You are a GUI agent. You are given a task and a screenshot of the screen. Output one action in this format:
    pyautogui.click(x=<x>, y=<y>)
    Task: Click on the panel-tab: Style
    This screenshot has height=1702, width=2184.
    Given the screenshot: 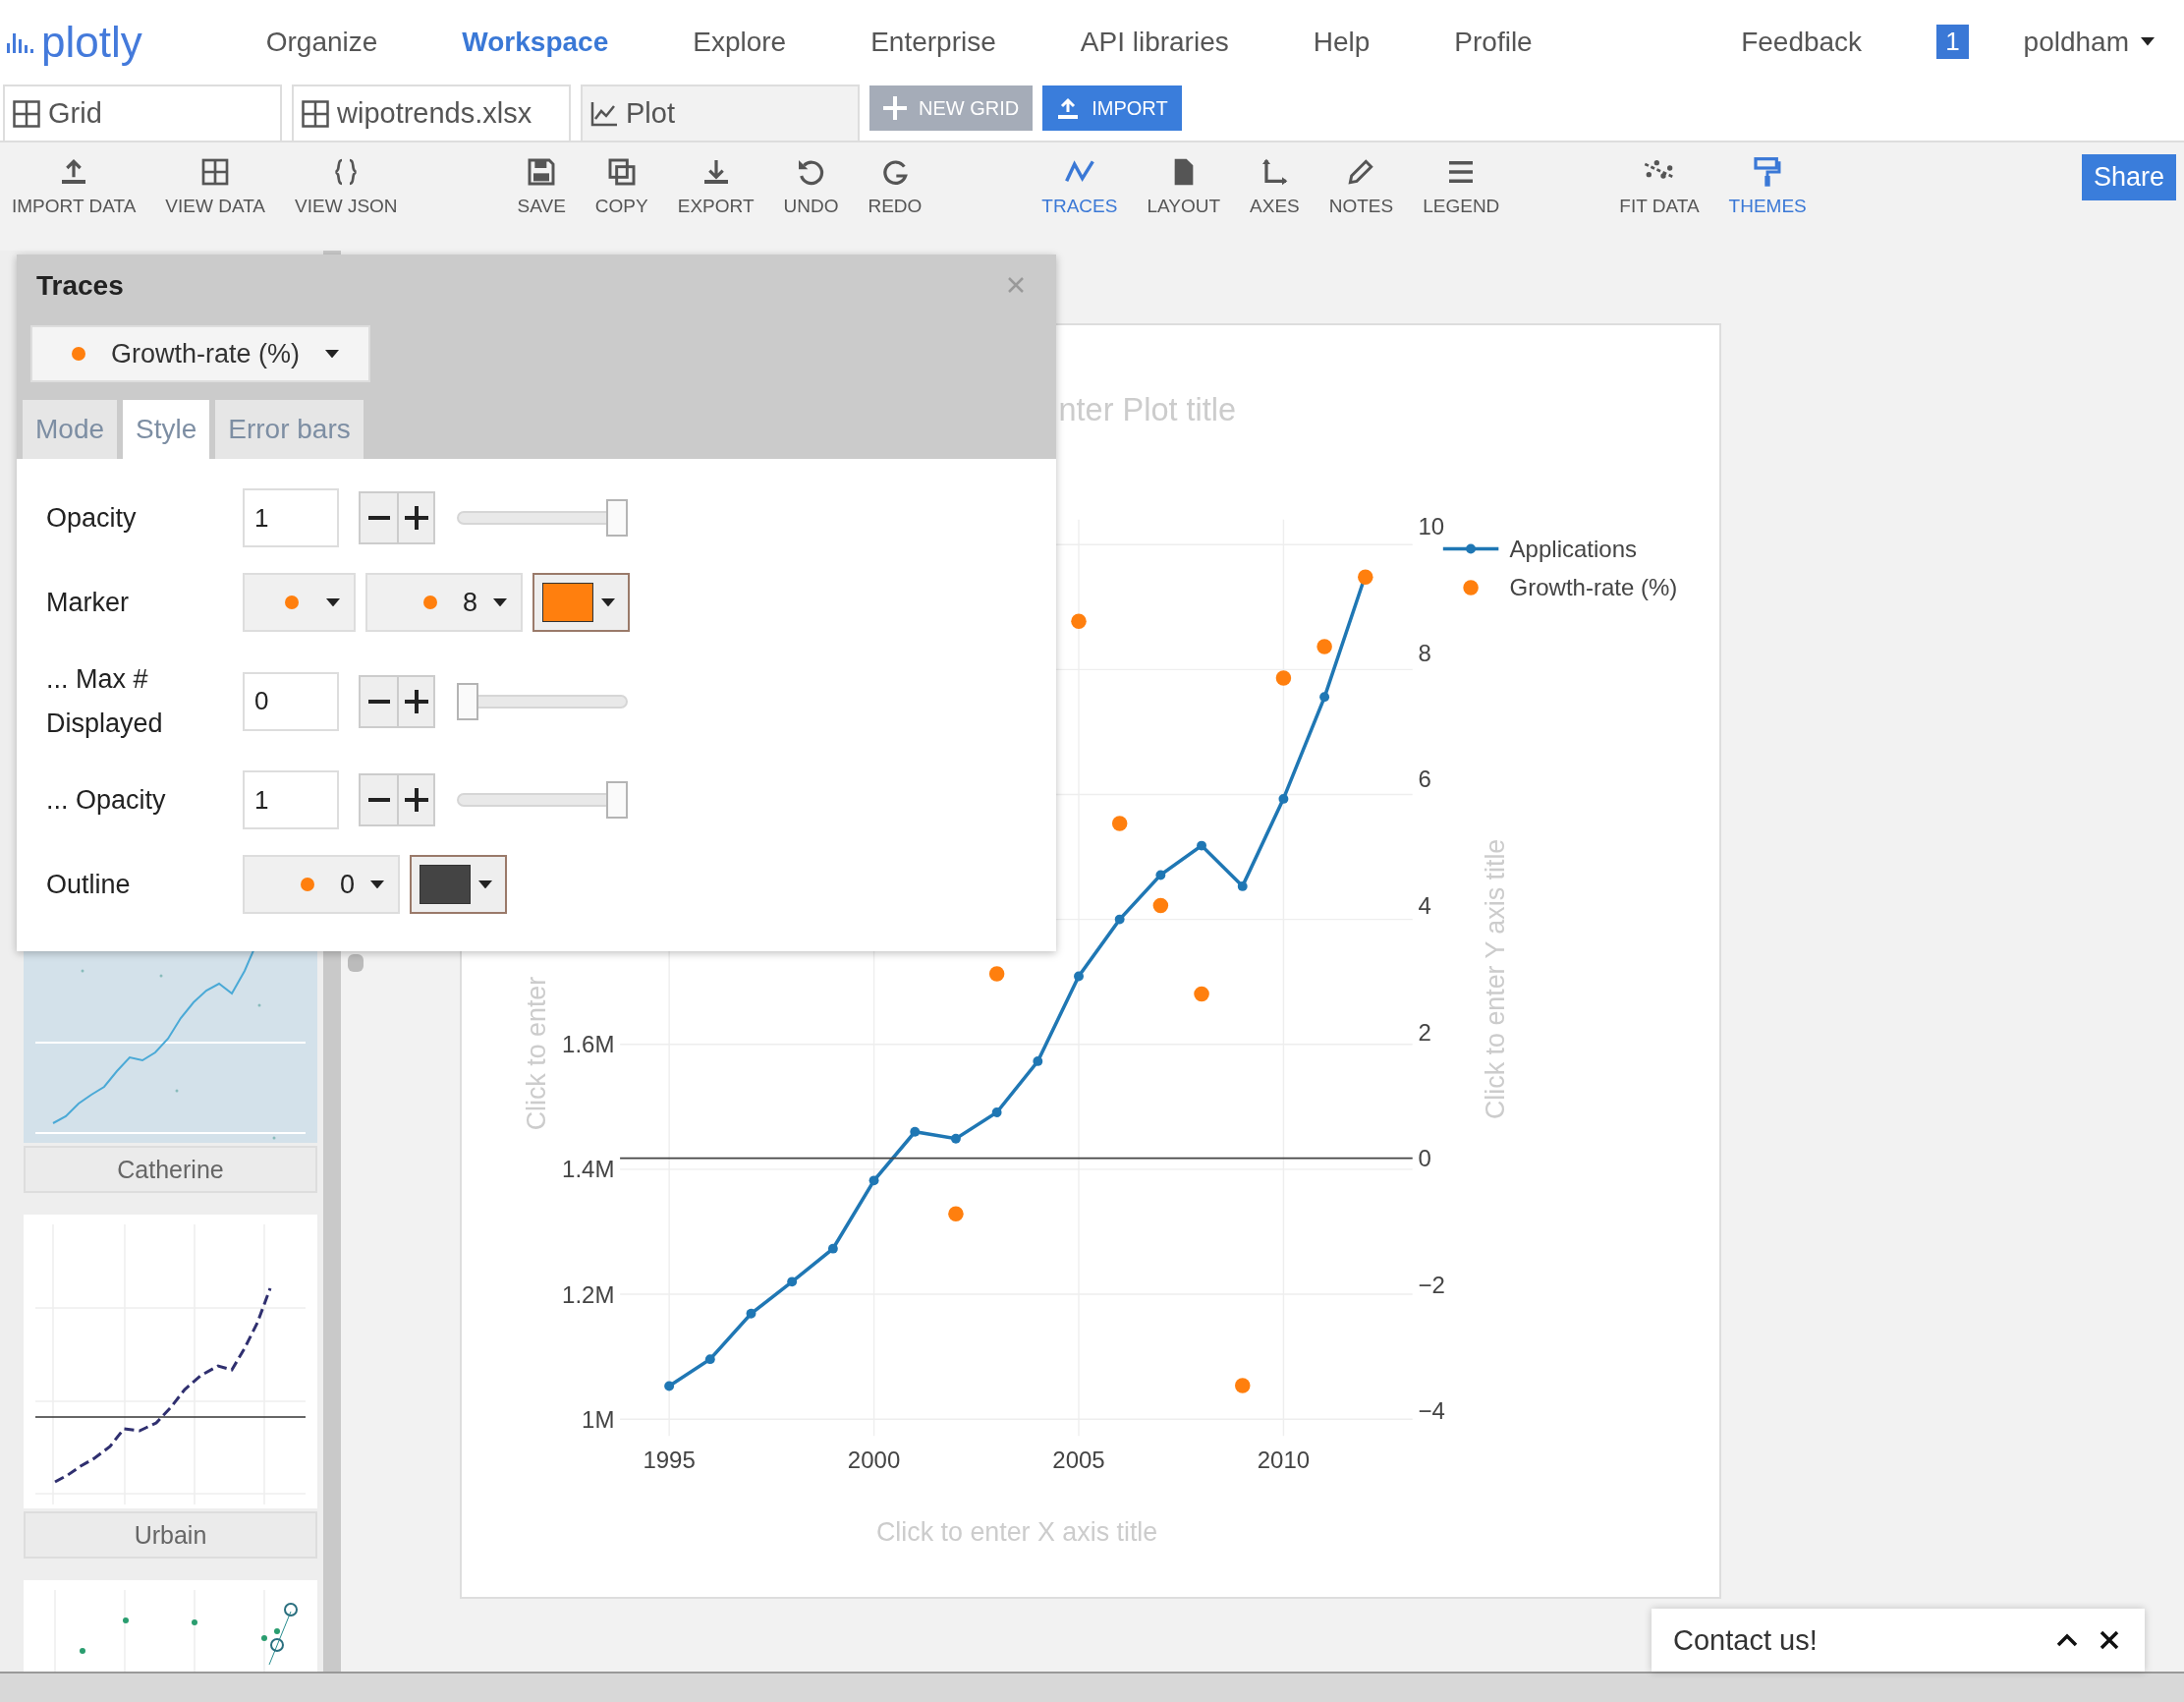 What is the action you would take?
    pyautogui.click(x=166, y=430)
    